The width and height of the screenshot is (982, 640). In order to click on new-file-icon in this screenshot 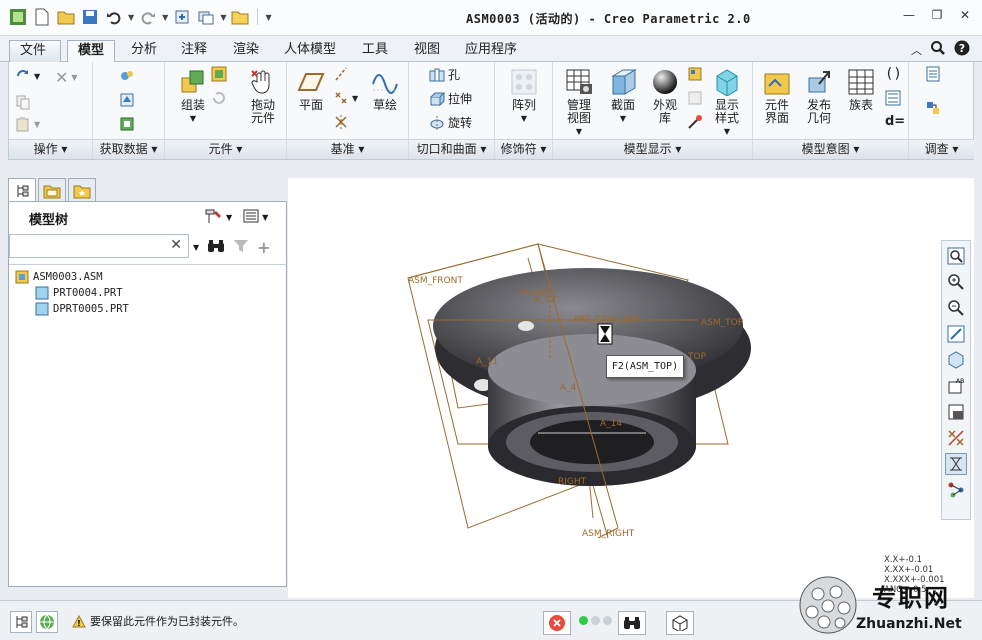, I will do `click(42, 17)`.